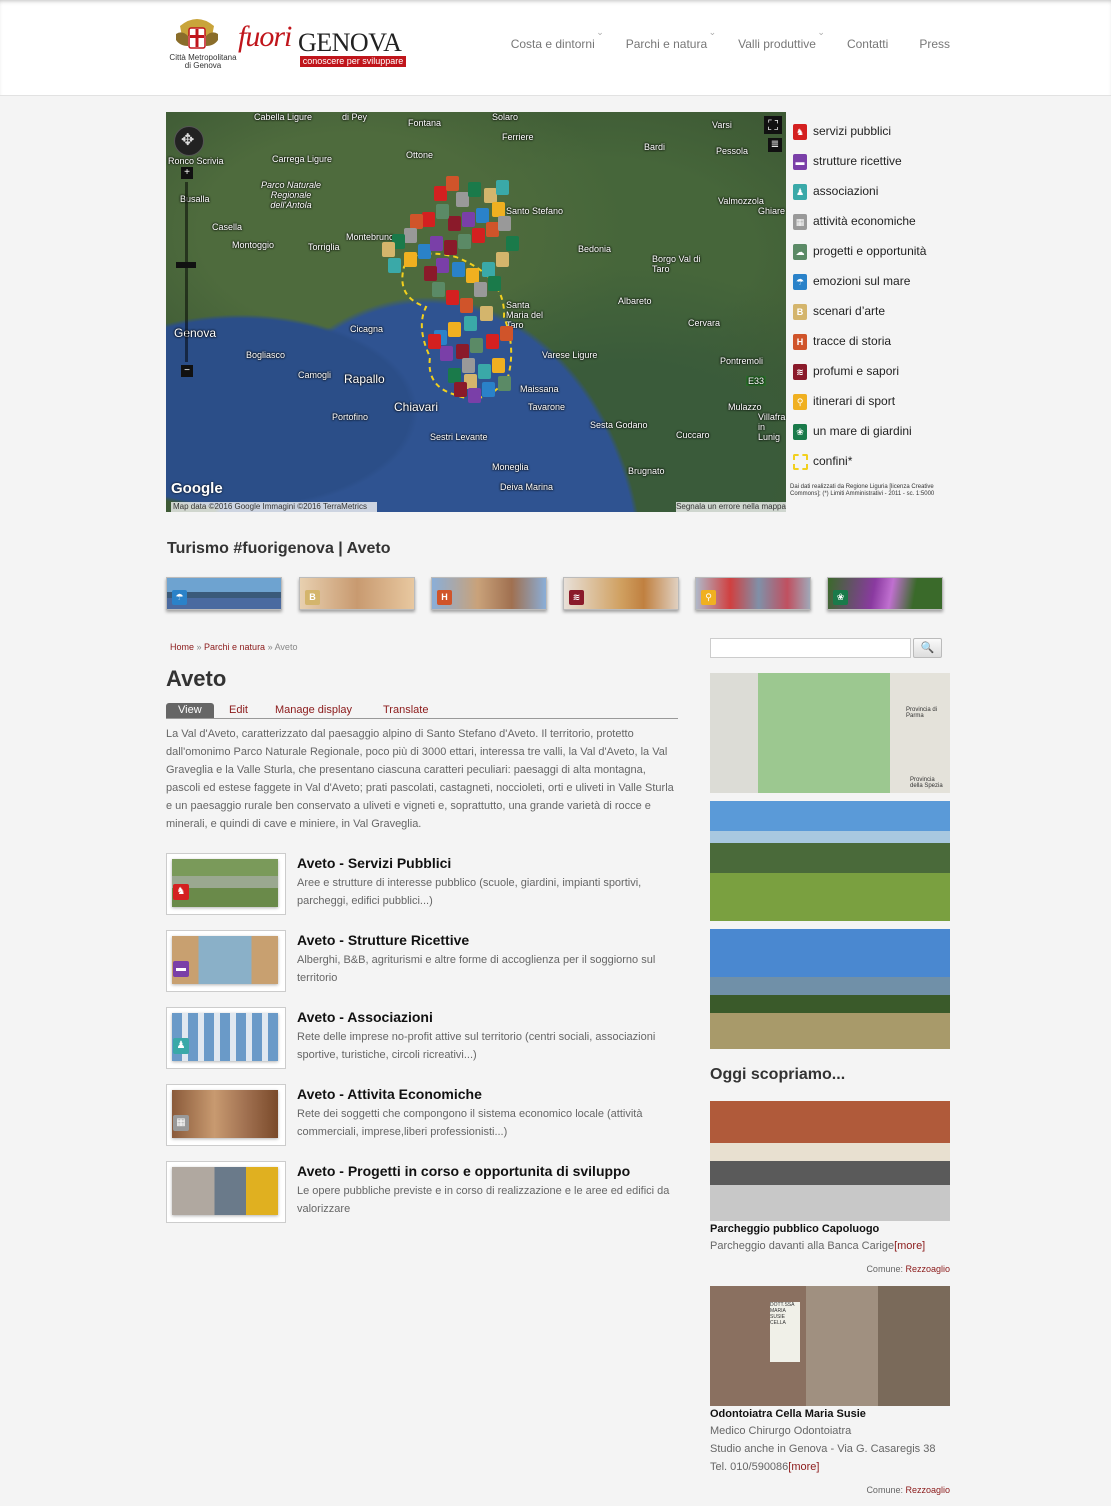 This screenshot has height=1506, width=1111. What do you see at coordinates (870, 315) in the screenshot?
I see `legend-item: Bscenari d’arte` at bounding box center [870, 315].